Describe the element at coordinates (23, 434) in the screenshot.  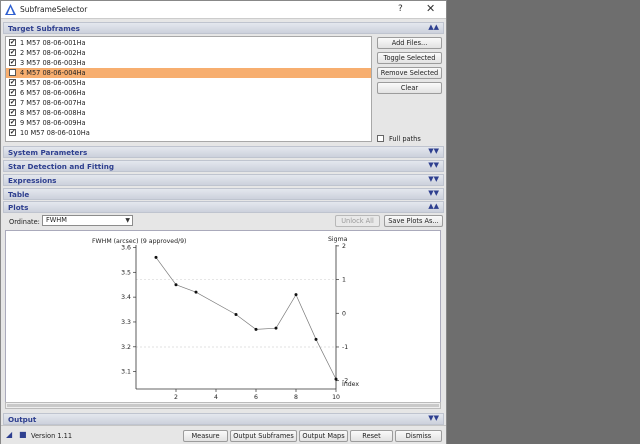
I see `global-execute-icon: ■` at that location.